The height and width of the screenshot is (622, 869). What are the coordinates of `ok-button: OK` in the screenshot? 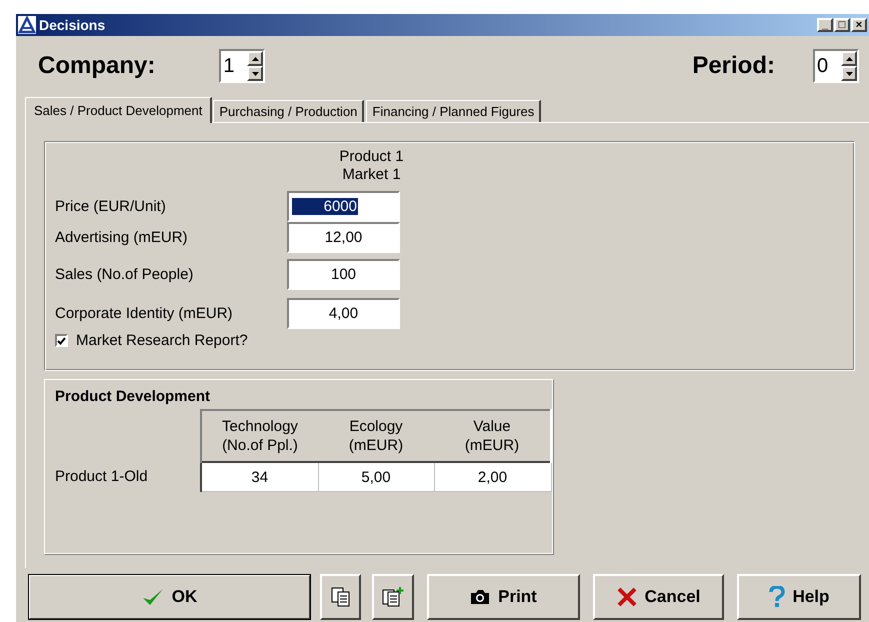 It's located at (169, 597).